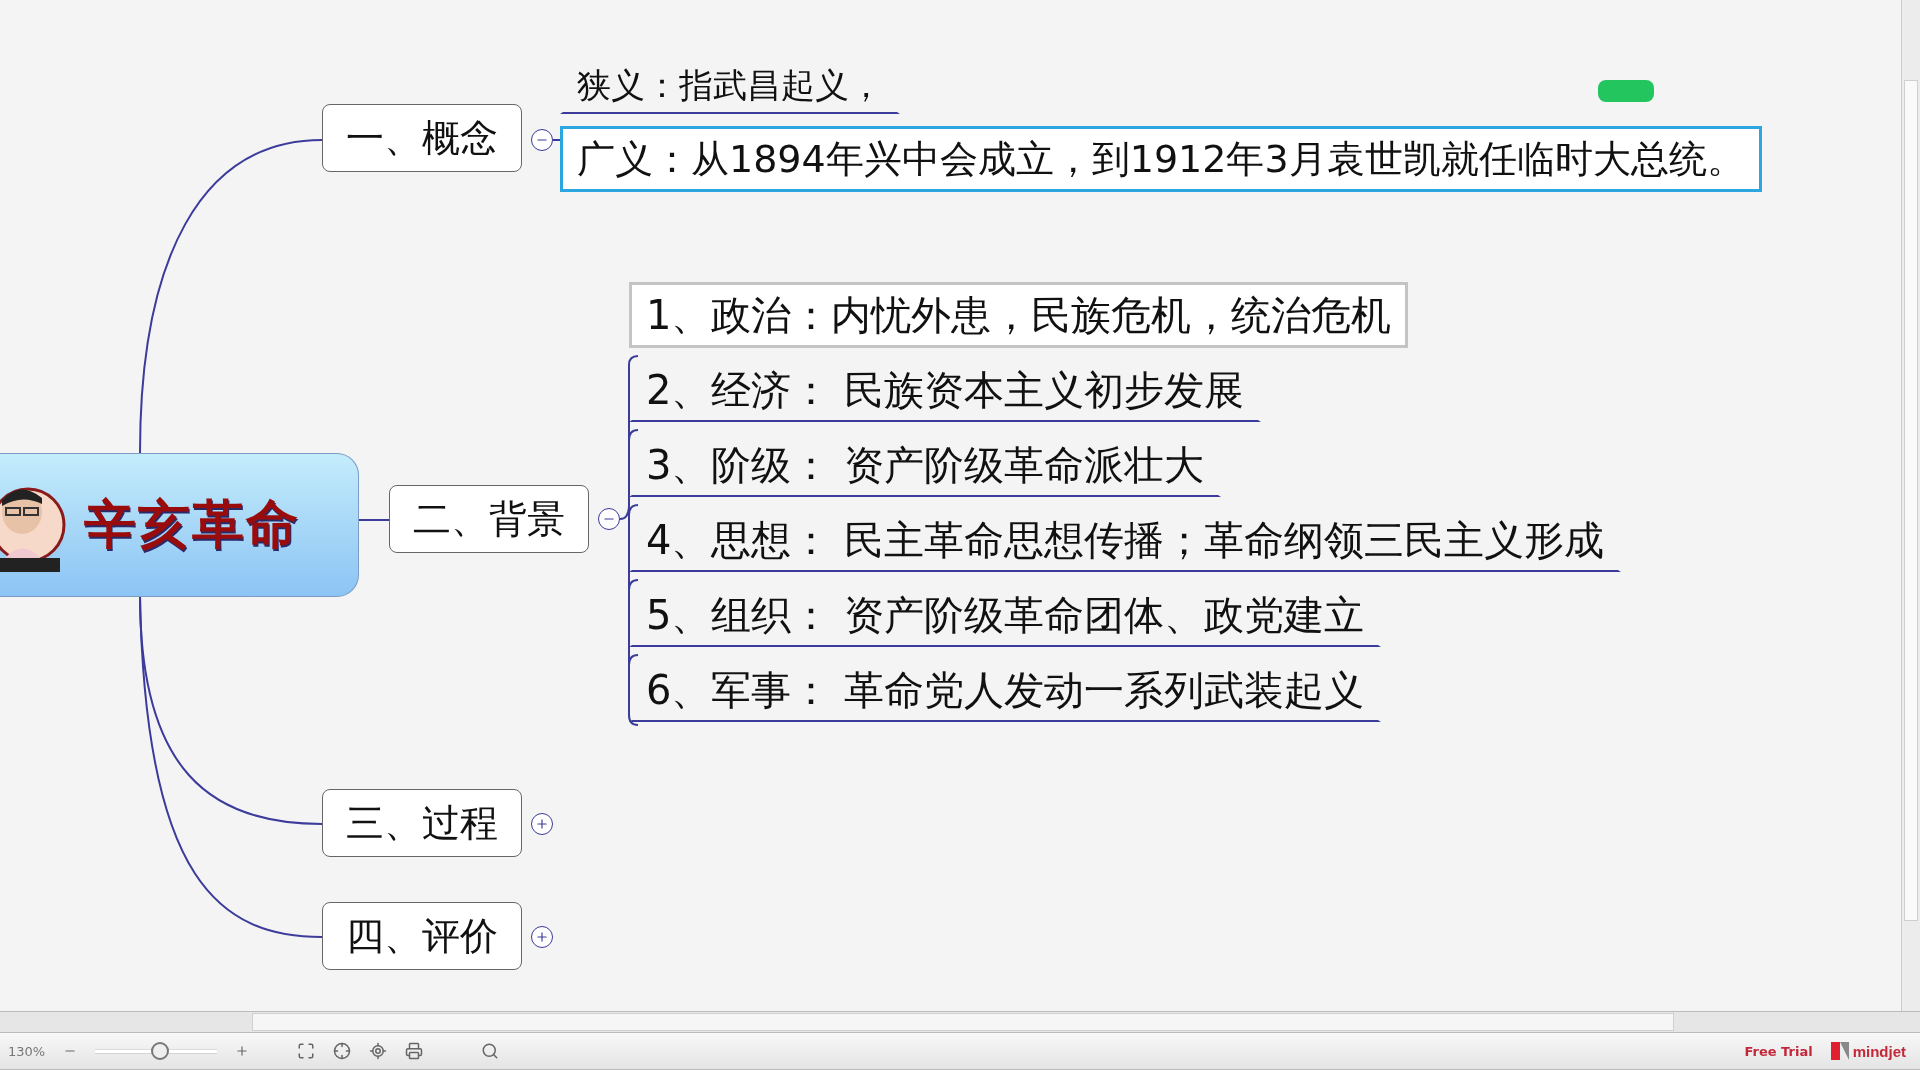 Image resolution: width=1920 pixels, height=1080 pixels. Describe the element at coordinates (414, 1051) in the screenshot. I see `printer-icon` at that location.